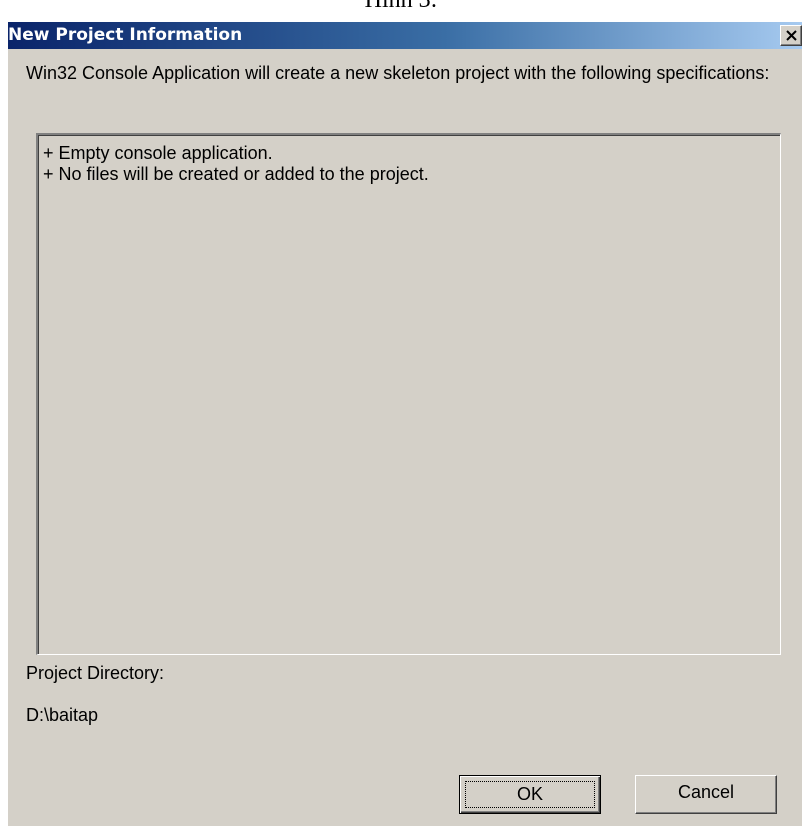 The image size is (802, 826). I want to click on caption-text: Hình 3:, so click(401, 6).